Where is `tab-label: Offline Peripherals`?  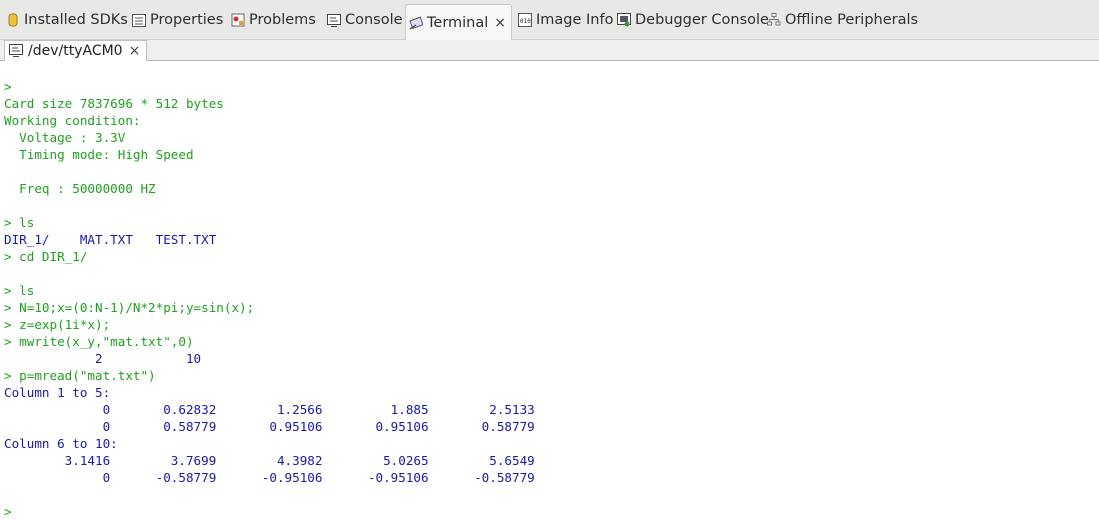
tab-label: Offline Peripherals is located at coordinates (852, 20).